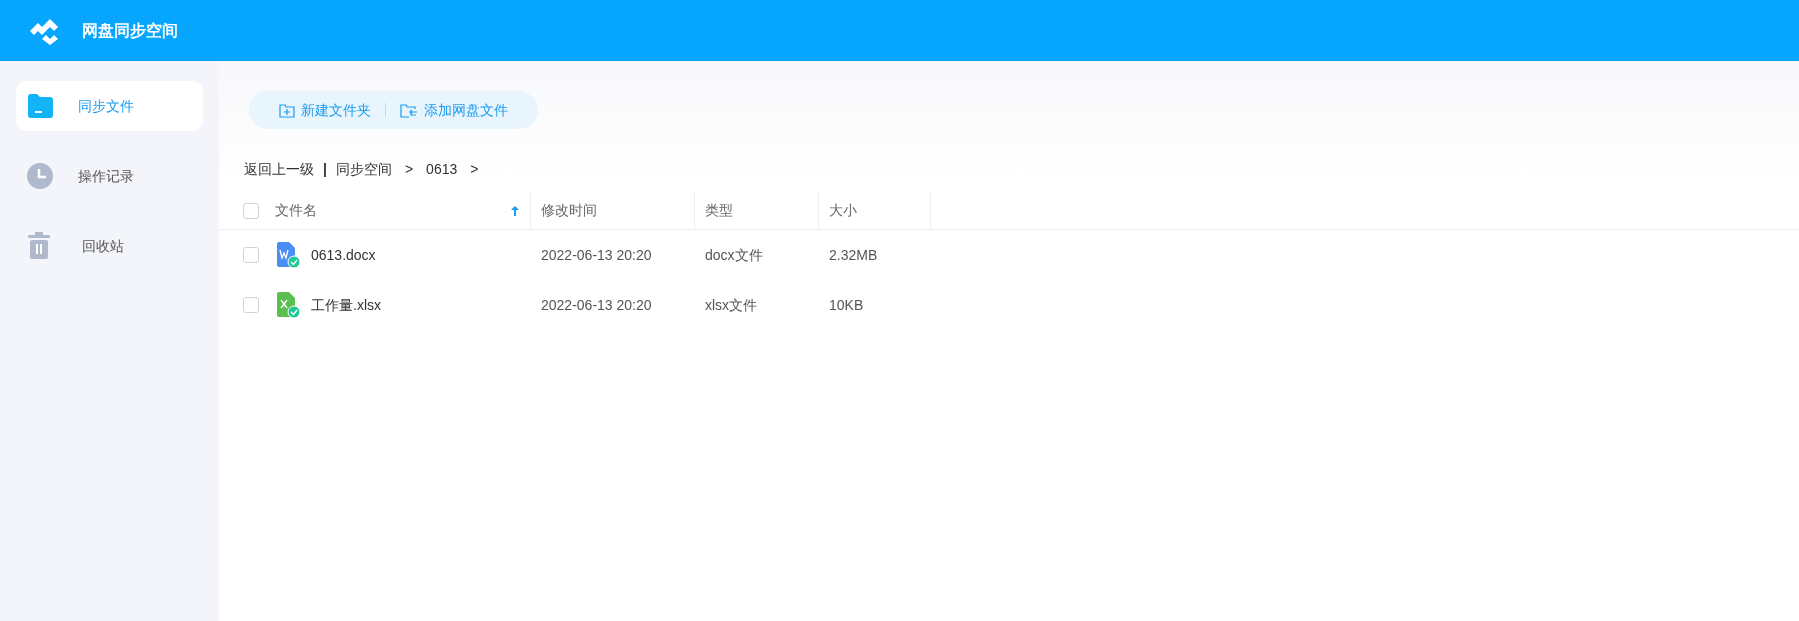  Describe the element at coordinates (853, 254) in the screenshot. I see `file-size: 2.32MB` at that location.